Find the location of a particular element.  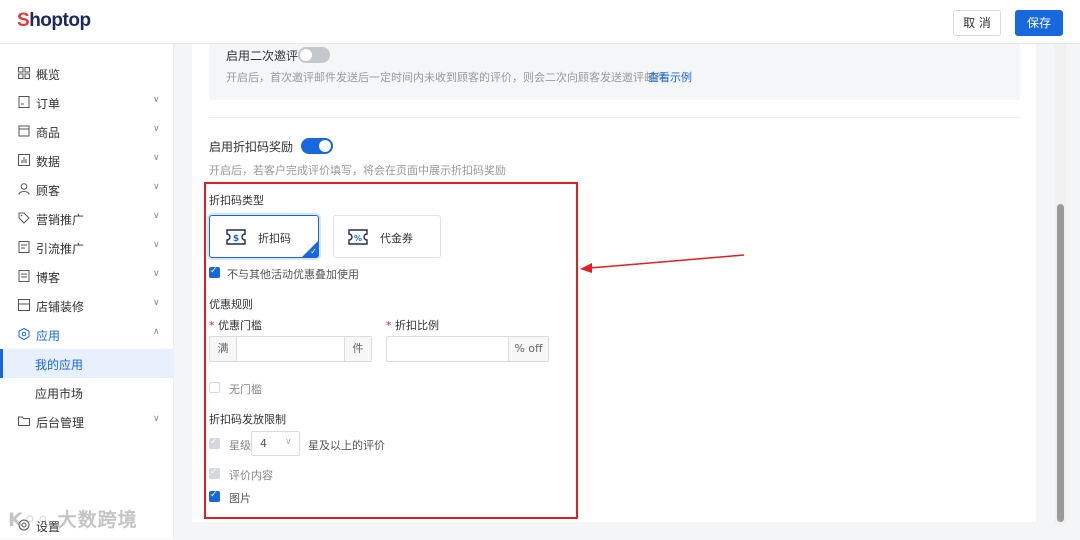

user-icon is located at coordinates (24, 189).